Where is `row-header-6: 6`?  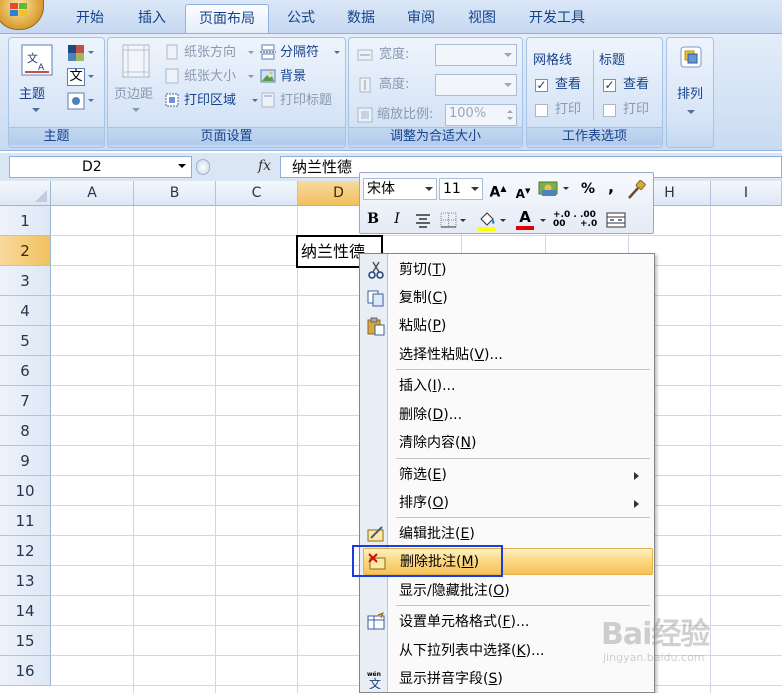 row-header-6: 6 is located at coordinates (25, 371).